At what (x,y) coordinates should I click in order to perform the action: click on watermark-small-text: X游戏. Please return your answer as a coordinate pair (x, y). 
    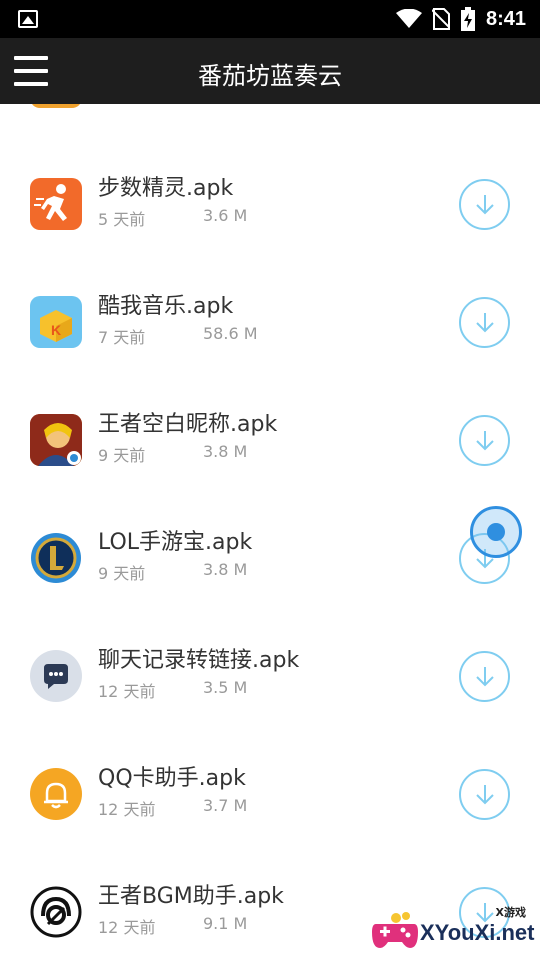
    Looking at the image, I should click on (510, 912).